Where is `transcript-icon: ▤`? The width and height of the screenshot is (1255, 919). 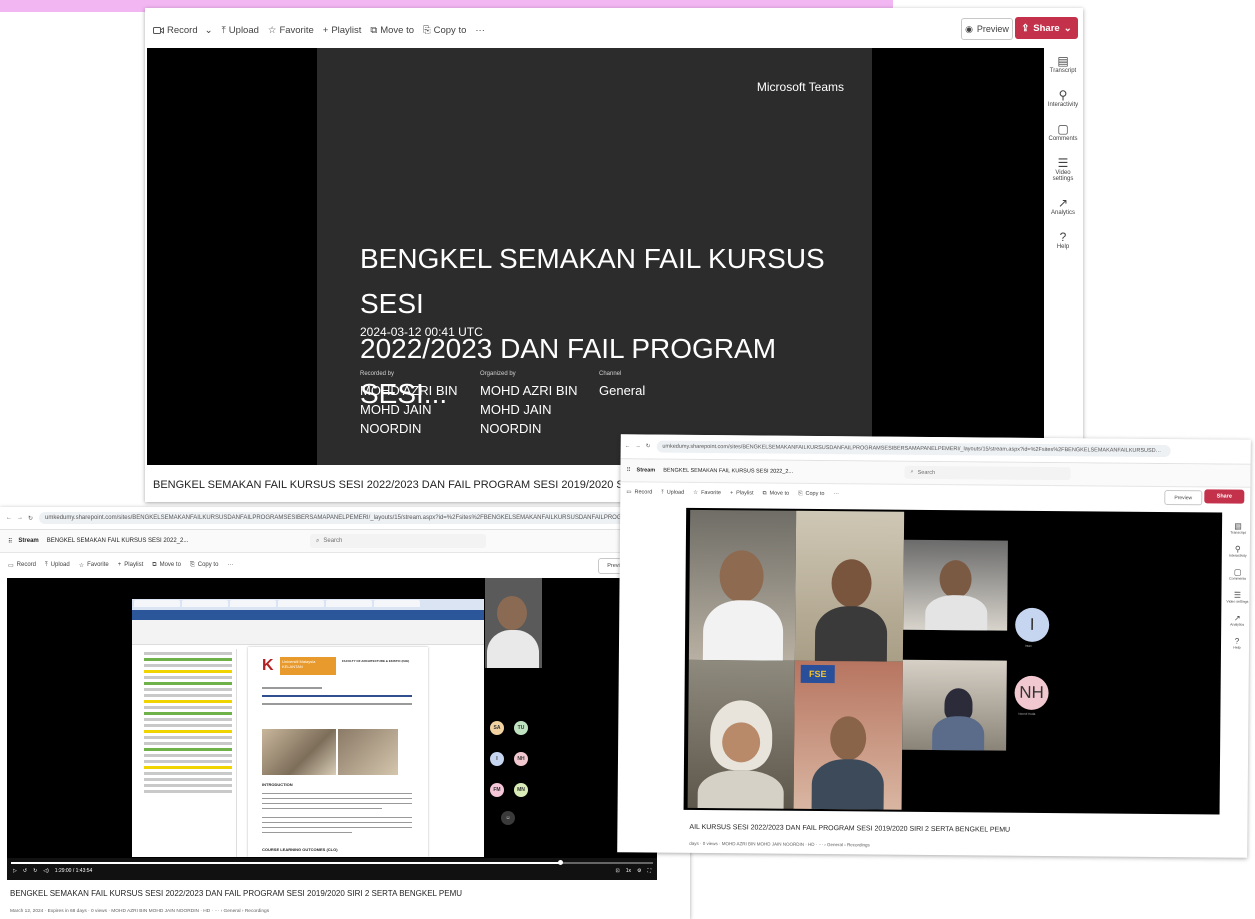 transcript-icon: ▤ is located at coordinates (1238, 526).